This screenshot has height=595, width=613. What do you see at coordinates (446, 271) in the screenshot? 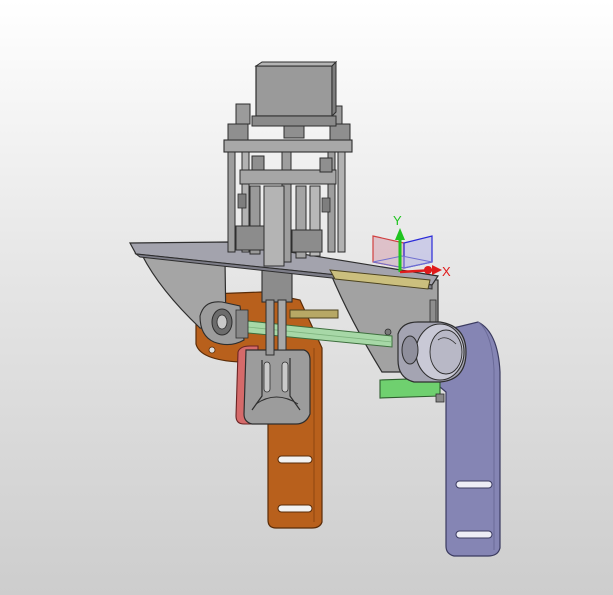
I see `x-axis-label: X` at bounding box center [446, 271].